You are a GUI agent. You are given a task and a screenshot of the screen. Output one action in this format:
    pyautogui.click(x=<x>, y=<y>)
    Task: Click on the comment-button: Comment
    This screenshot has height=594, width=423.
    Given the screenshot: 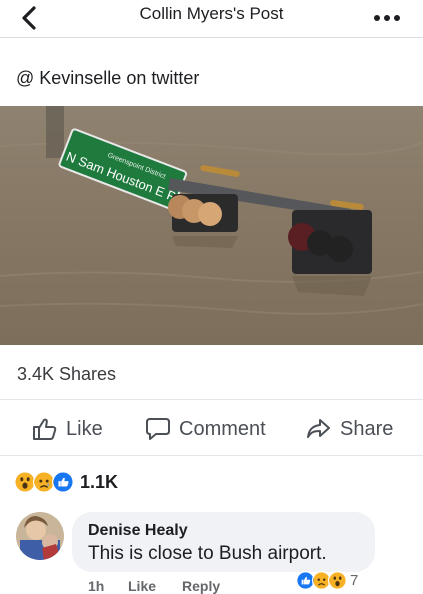 What is the action you would take?
    pyautogui.click(x=205, y=429)
    